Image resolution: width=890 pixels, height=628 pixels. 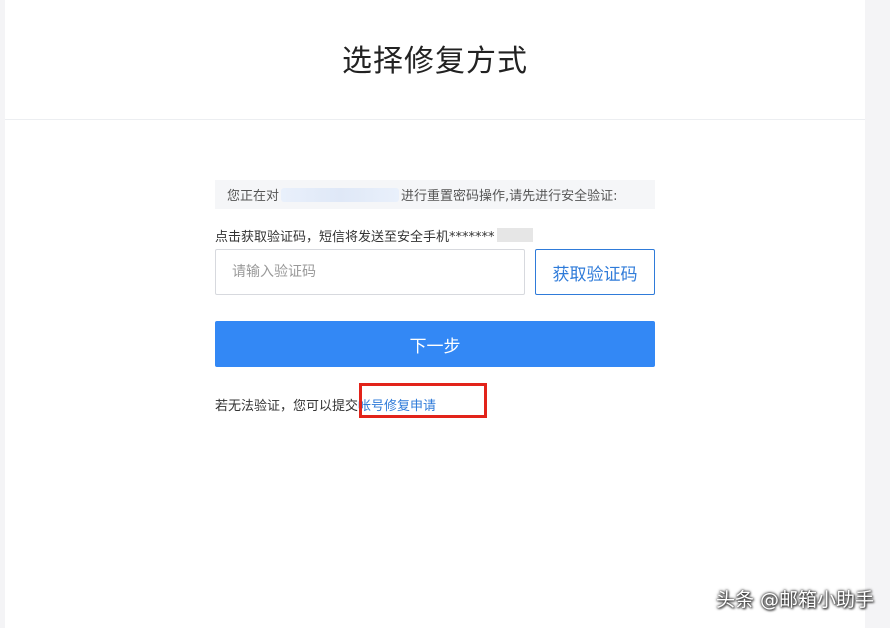 I want to click on help-prefix: 若无法验证，您可以提交, so click(x=287, y=406).